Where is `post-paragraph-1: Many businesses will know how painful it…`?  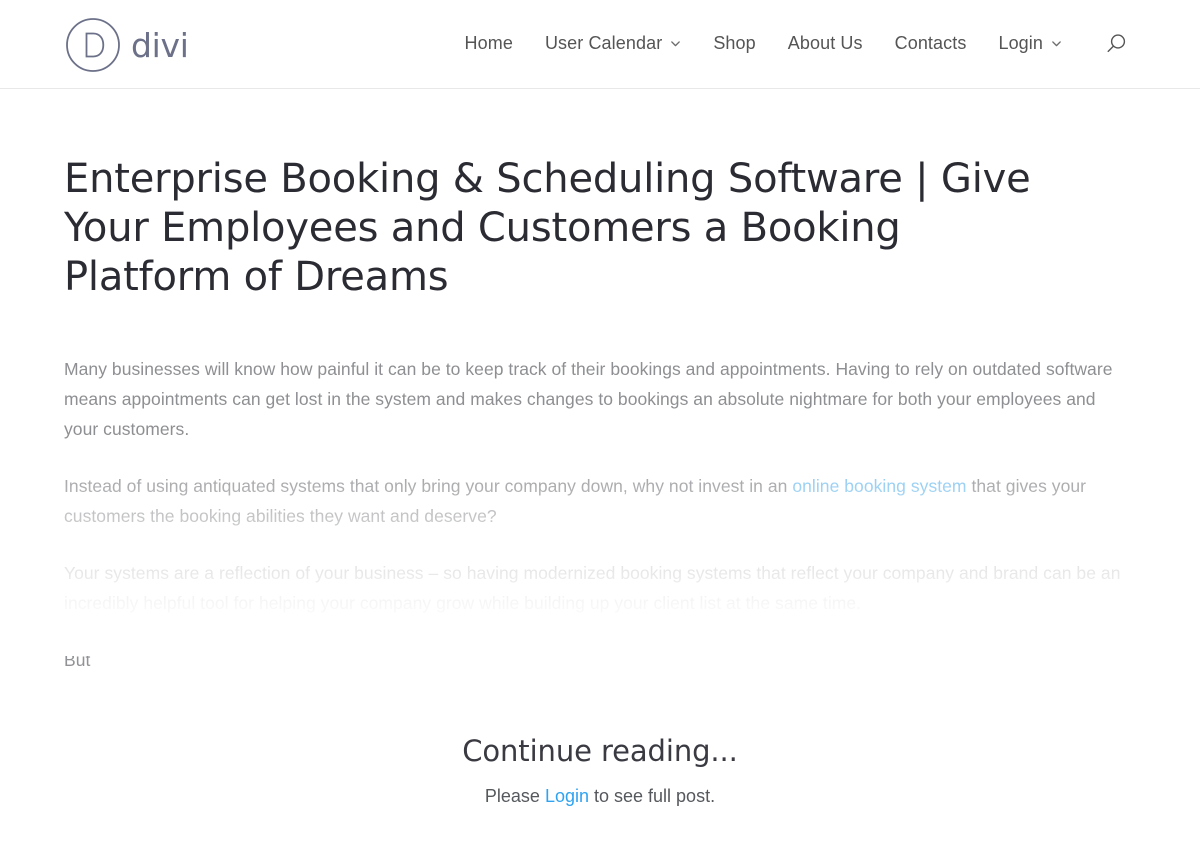 post-paragraph-1: Many businesses will know how painful it… is located at coordinates (588, 399).